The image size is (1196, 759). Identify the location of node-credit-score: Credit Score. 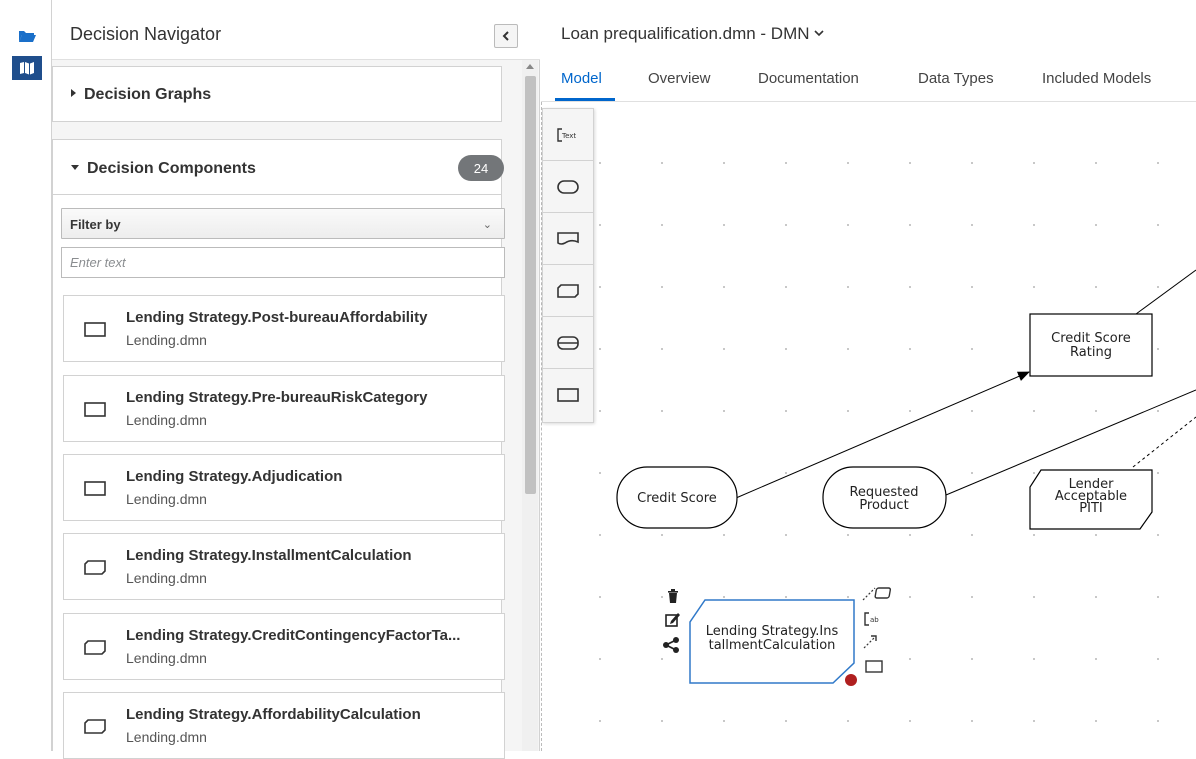
(677, 497).